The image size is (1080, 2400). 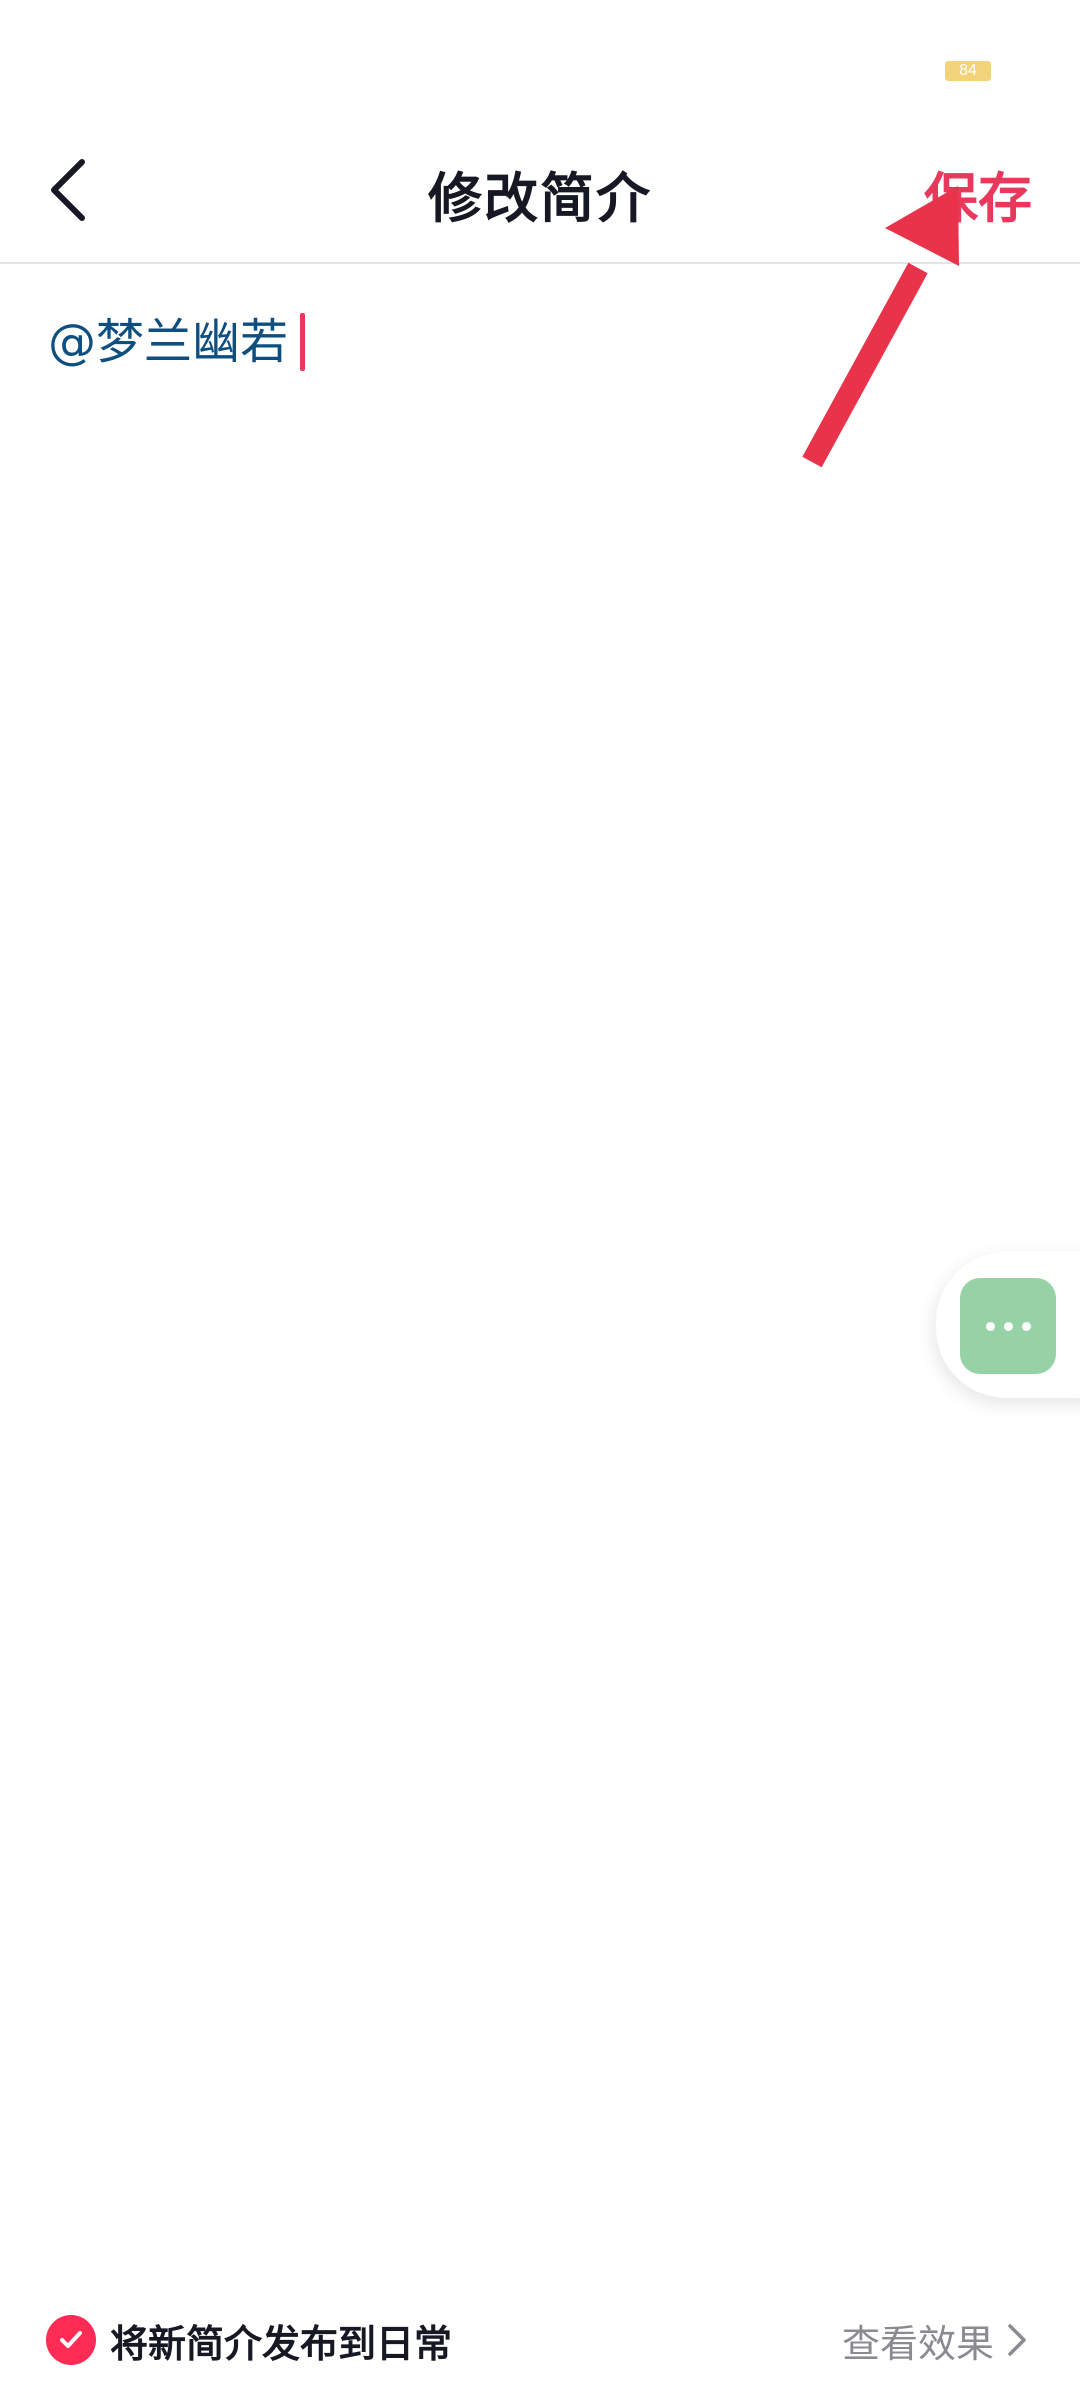 I want to click on status-bar: 84, so click(x=540, y=60).